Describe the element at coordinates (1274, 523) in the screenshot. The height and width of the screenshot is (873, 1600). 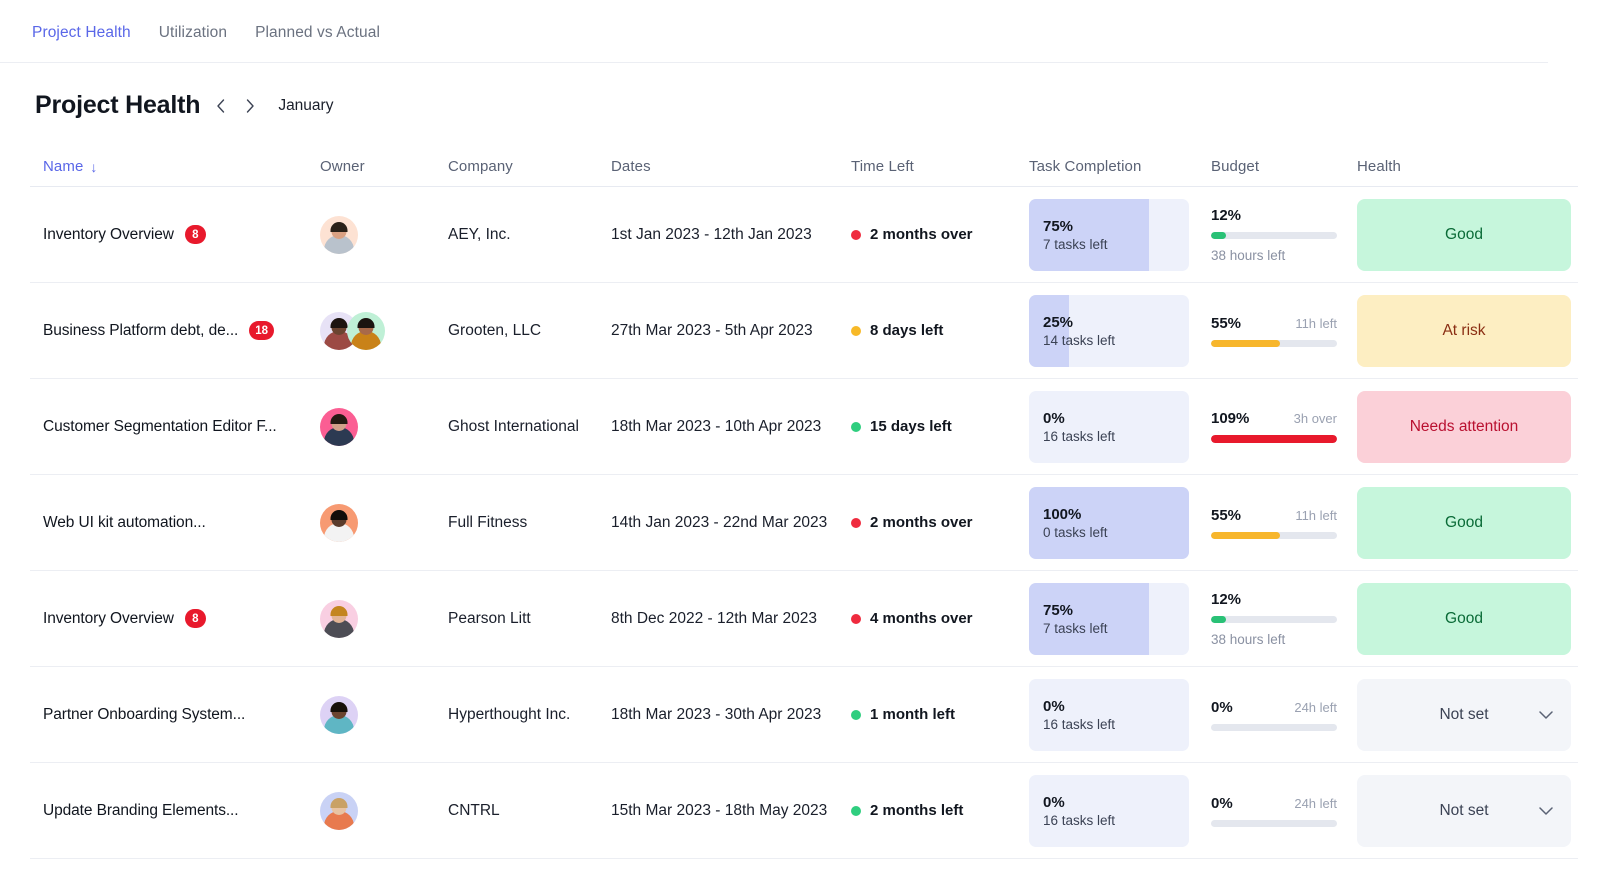
I see `budget-gauge: 55% 11h left` at that location.